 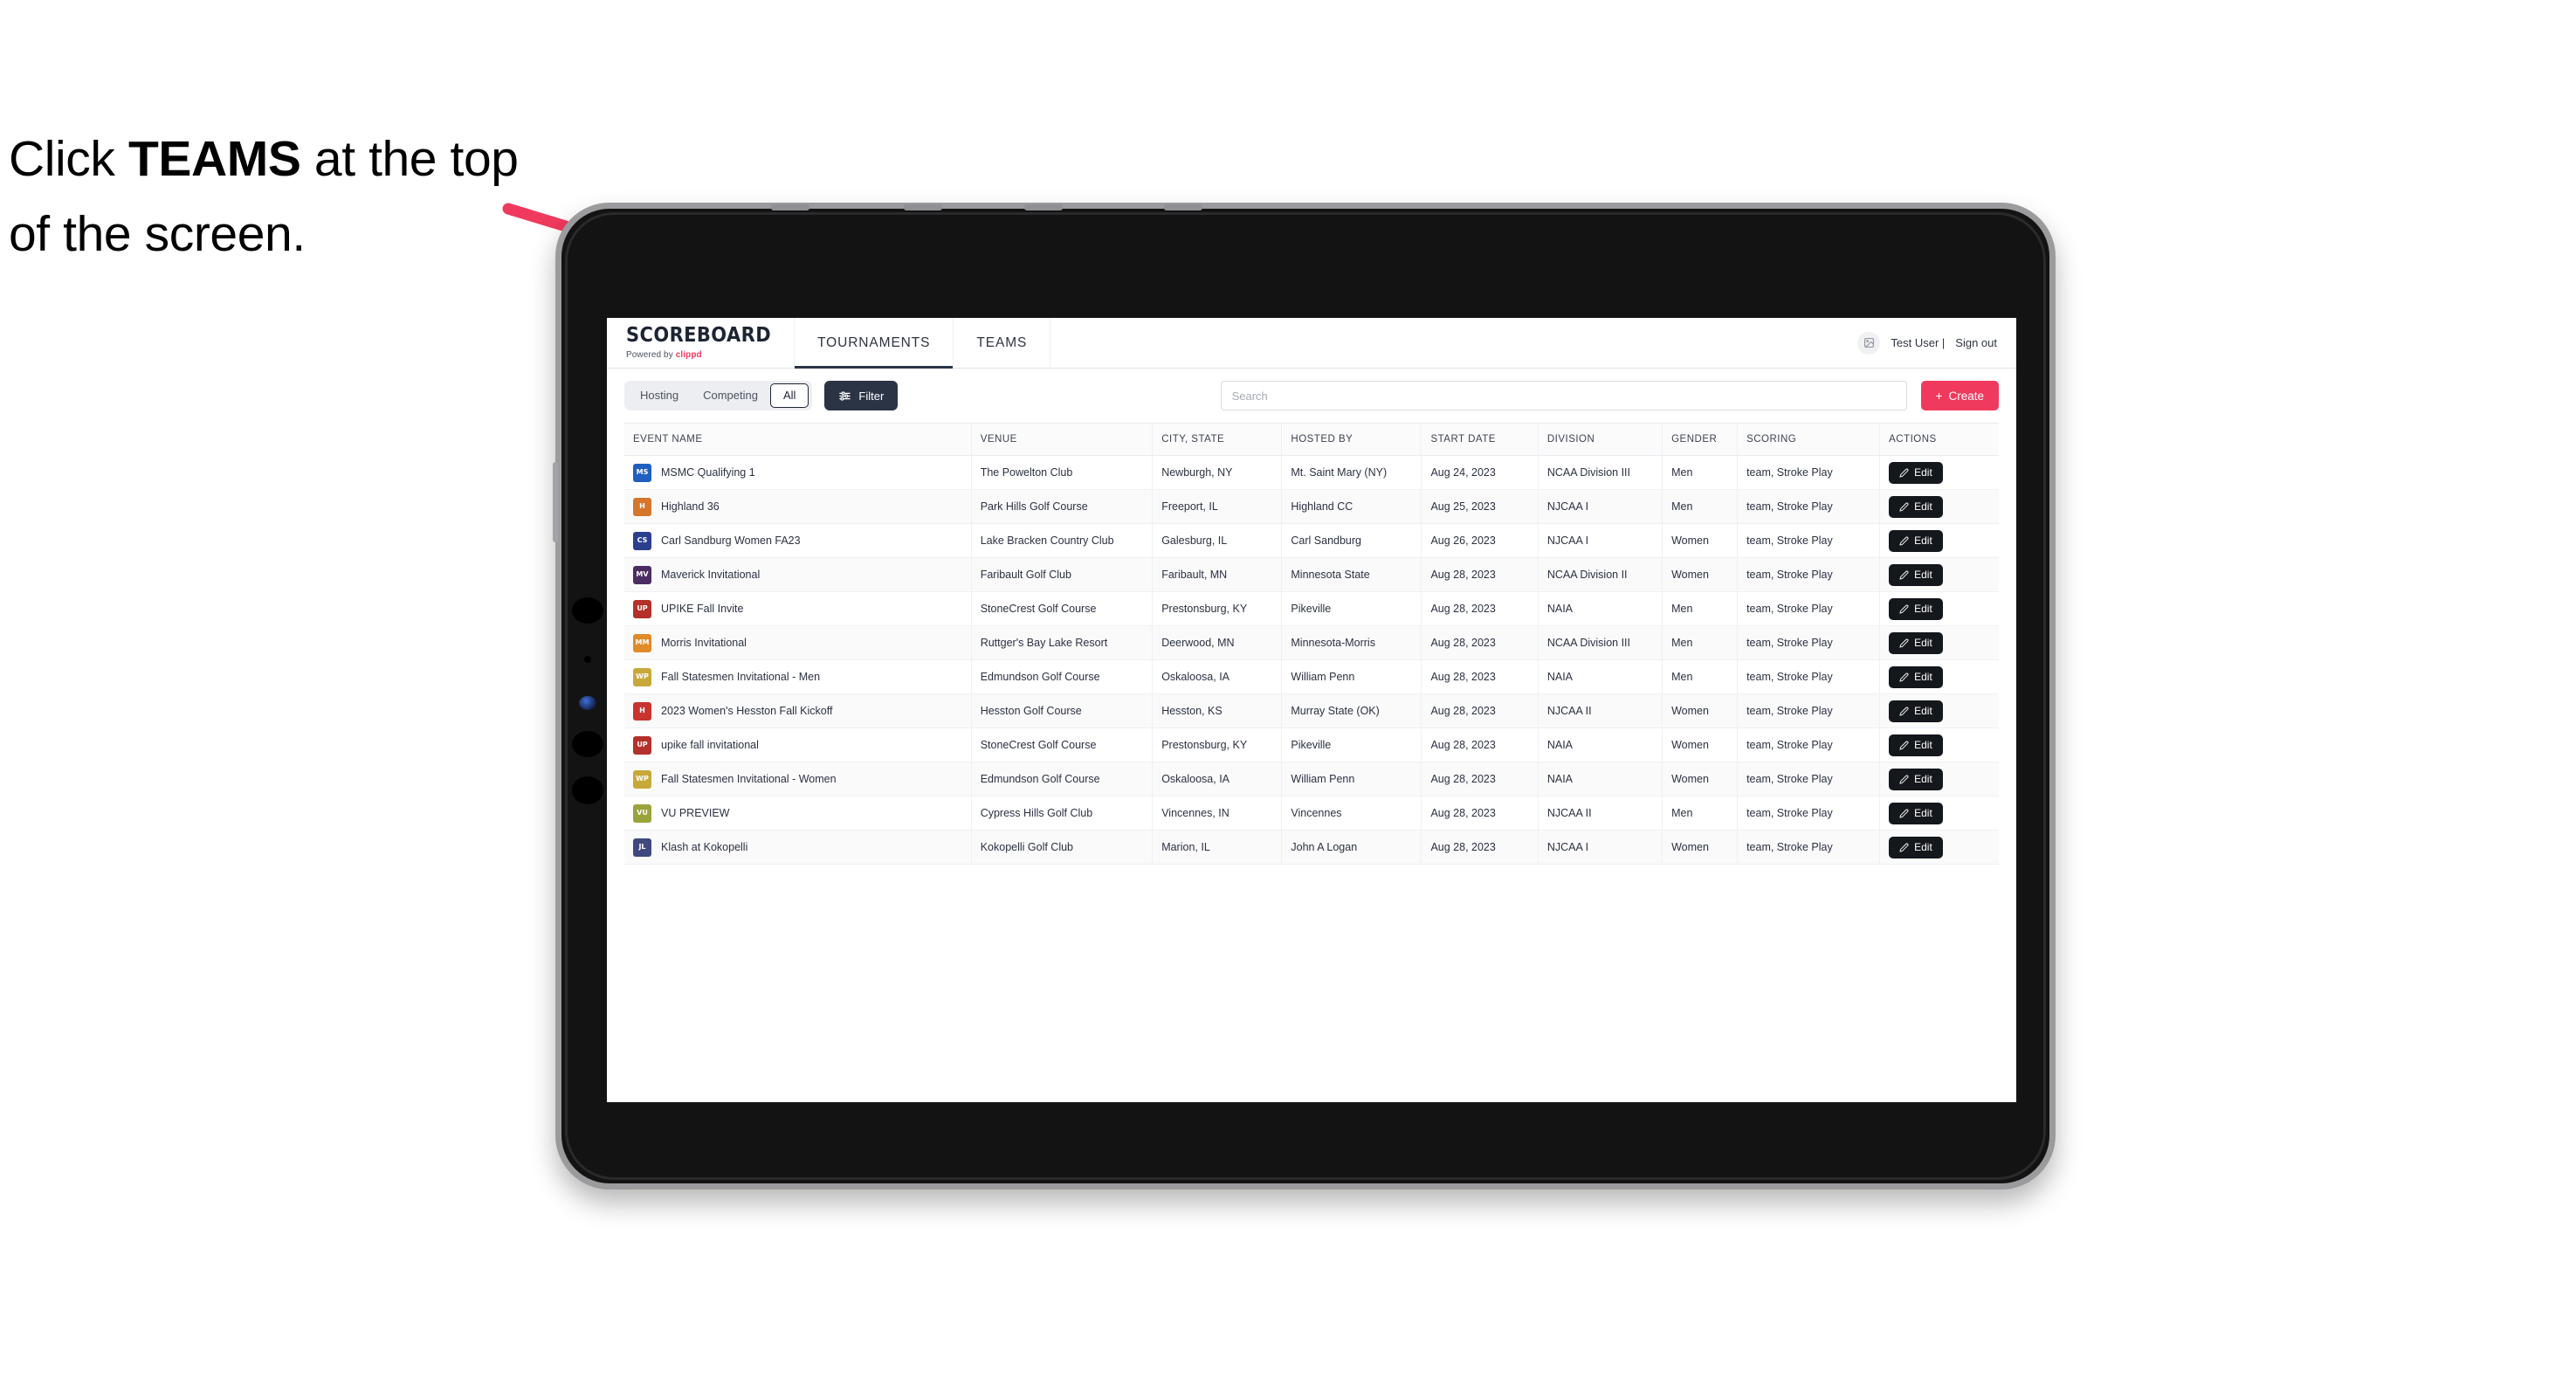 I want to click on user-label: Test User |, so click(x=1918, y=342).